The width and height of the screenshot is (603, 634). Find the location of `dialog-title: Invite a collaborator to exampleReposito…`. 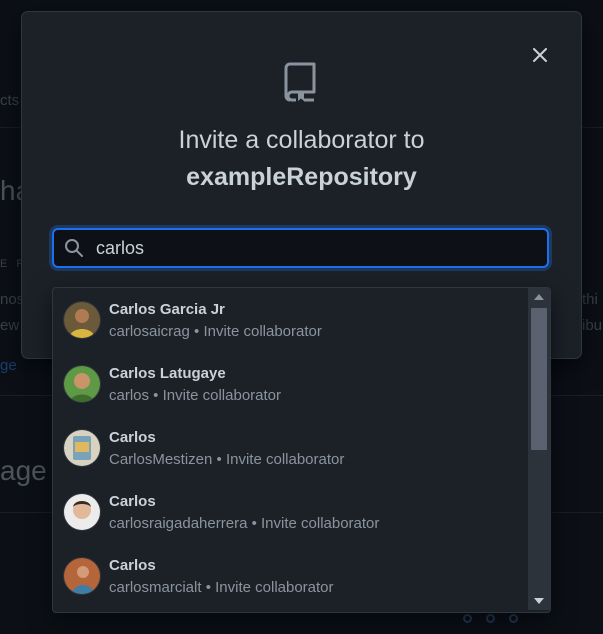

dialog-title: Invite a collaborator to exampleReposito… is located at coordinates (301, 159).